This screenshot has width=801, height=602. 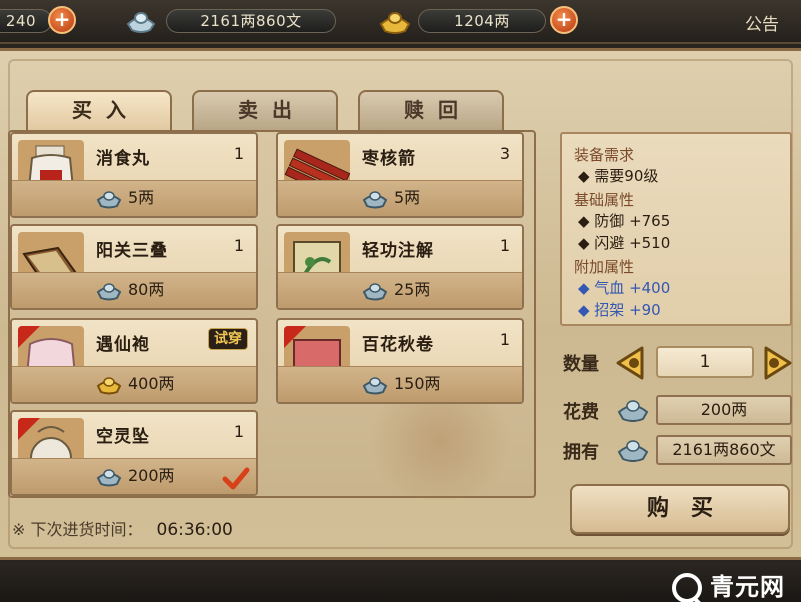 What do you see at coordinates (132, 251) in the screenshot?
I see `item-name: 阳关三叠` at bounding box center [132, 251].